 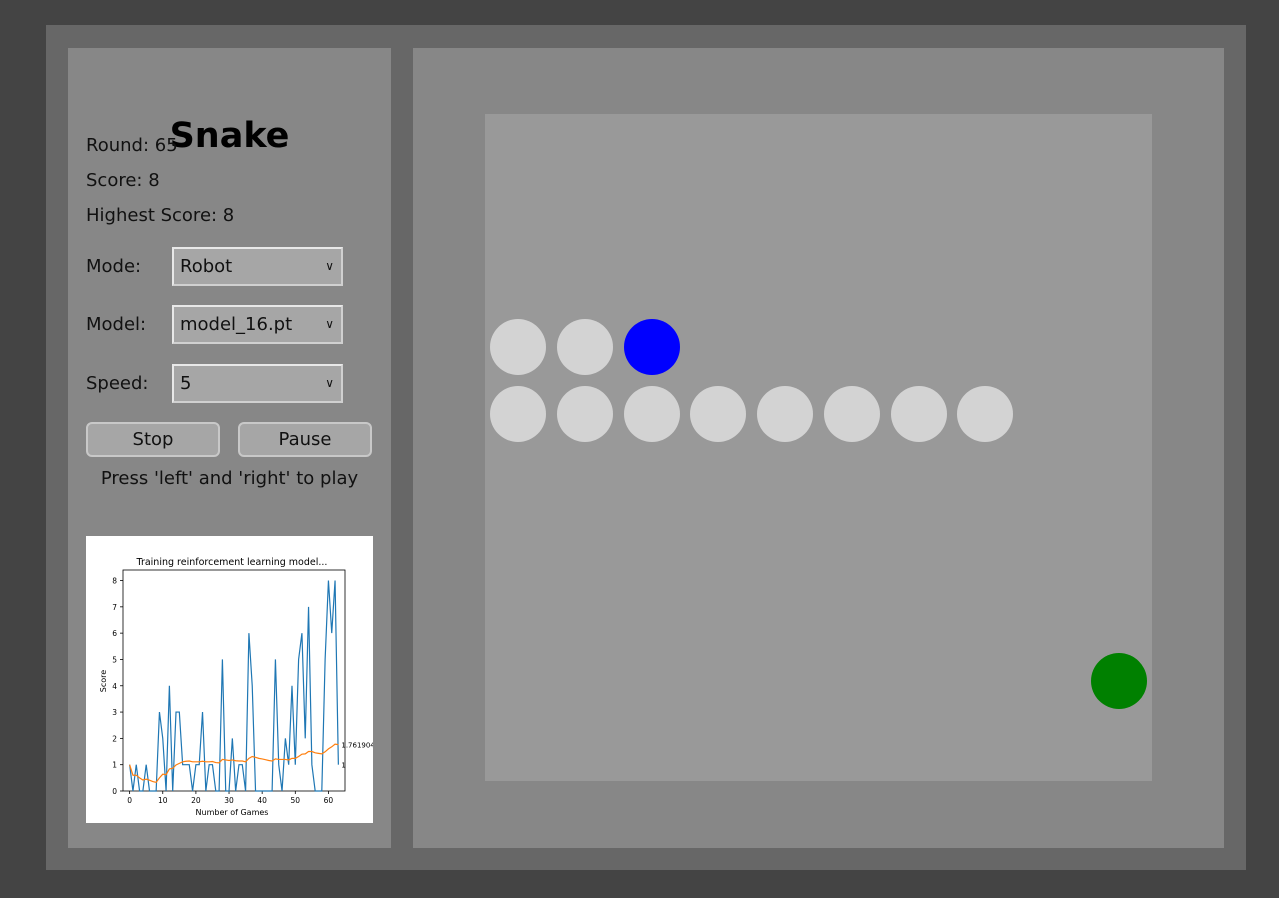 I want to click on score-display: Score: 8, so click(x=123, y=180).